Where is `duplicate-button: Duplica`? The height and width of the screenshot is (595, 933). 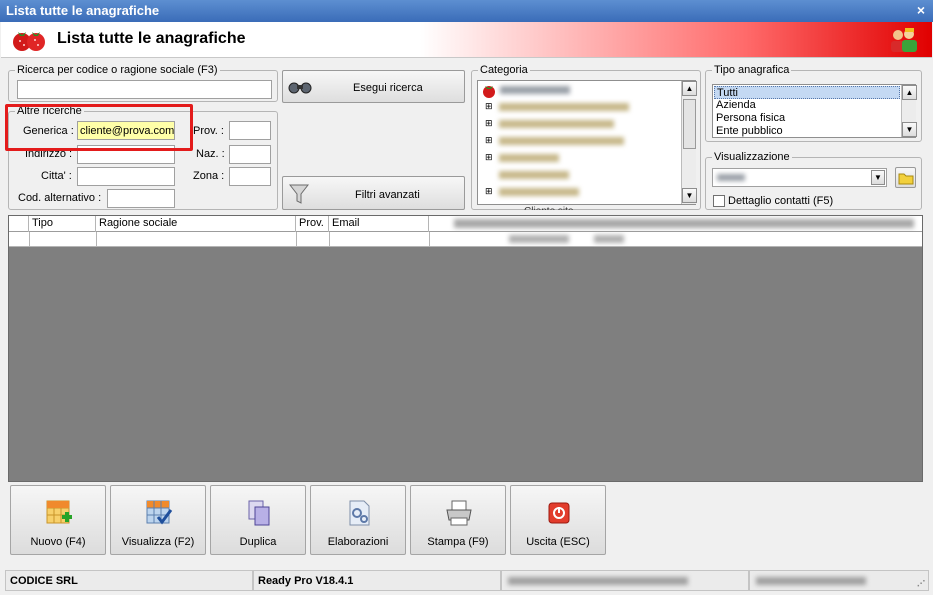 duplicate-button: Duplica is located at coordinates (258, 520).